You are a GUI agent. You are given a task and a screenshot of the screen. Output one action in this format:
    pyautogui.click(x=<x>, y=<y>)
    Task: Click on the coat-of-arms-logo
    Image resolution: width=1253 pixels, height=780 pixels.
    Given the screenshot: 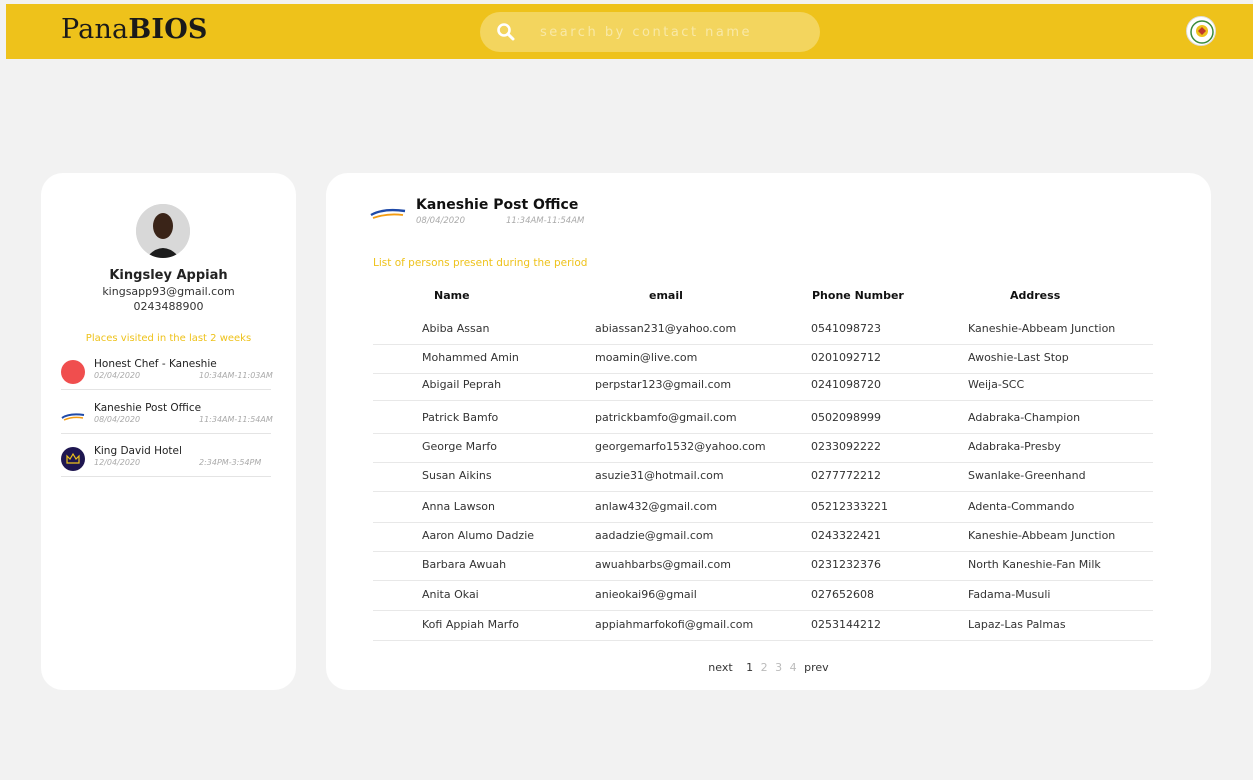 What is the action you would take?
    pyautogui.click(x=1201, y=31)
    